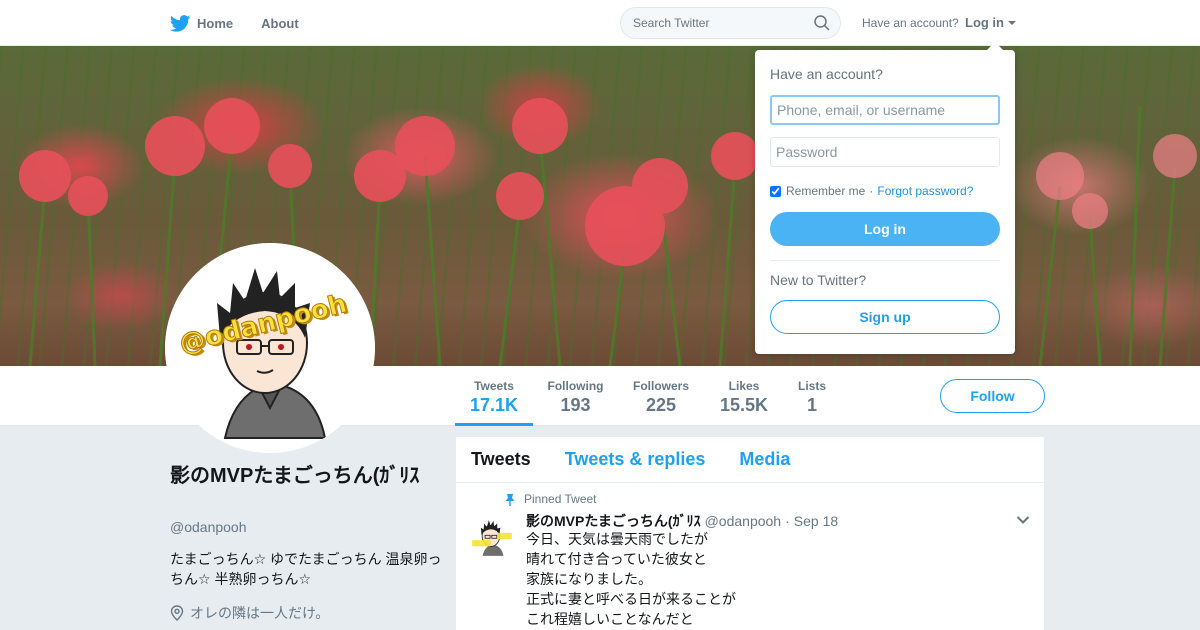  I want to click on pinned-indicator: Pinned Tweet, so click(550, 499).